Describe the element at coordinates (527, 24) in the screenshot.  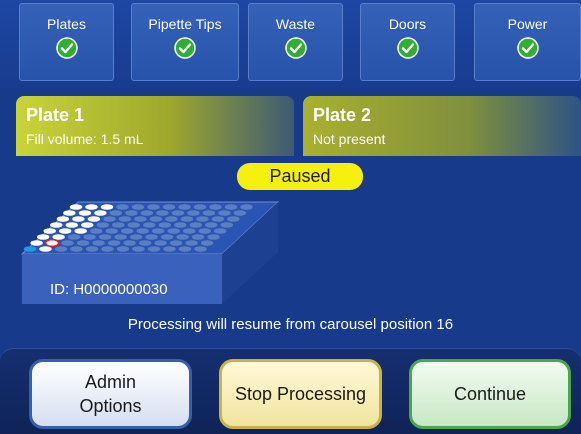
I see `status-label: Power` at that location.